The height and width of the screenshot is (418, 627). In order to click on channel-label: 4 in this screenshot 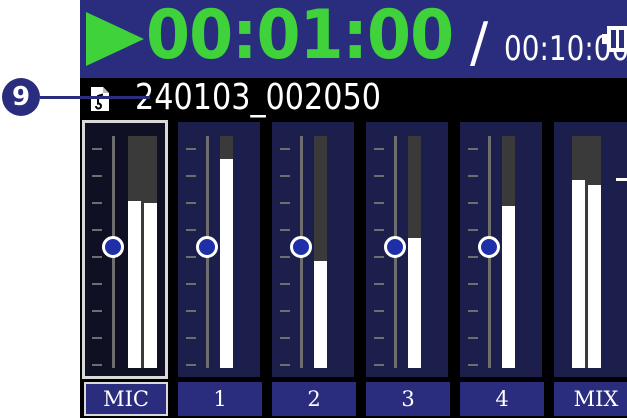, I will do `click(502, 399)`.